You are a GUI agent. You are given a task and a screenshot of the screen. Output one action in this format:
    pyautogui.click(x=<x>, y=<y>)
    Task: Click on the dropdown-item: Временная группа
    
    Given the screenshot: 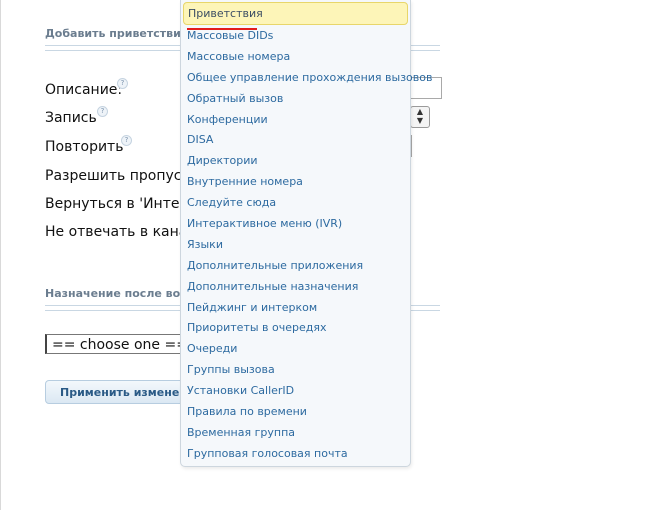 What is the action you would take?
    pyautogui.click(x=295, y=433)
    